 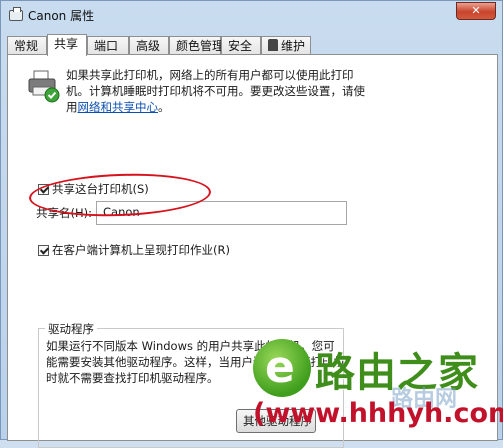 What do you see at coordinates (377, 388) in the screenshot?
I see `site-watermark: e 路由之家 路由网 (www.hhhyh.com)` at bounding box center [377, 388].